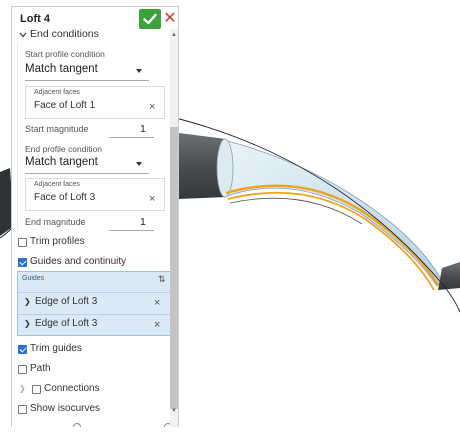  I want to click on start-profile-condition-label: Start profile condition, so click(65, 54).